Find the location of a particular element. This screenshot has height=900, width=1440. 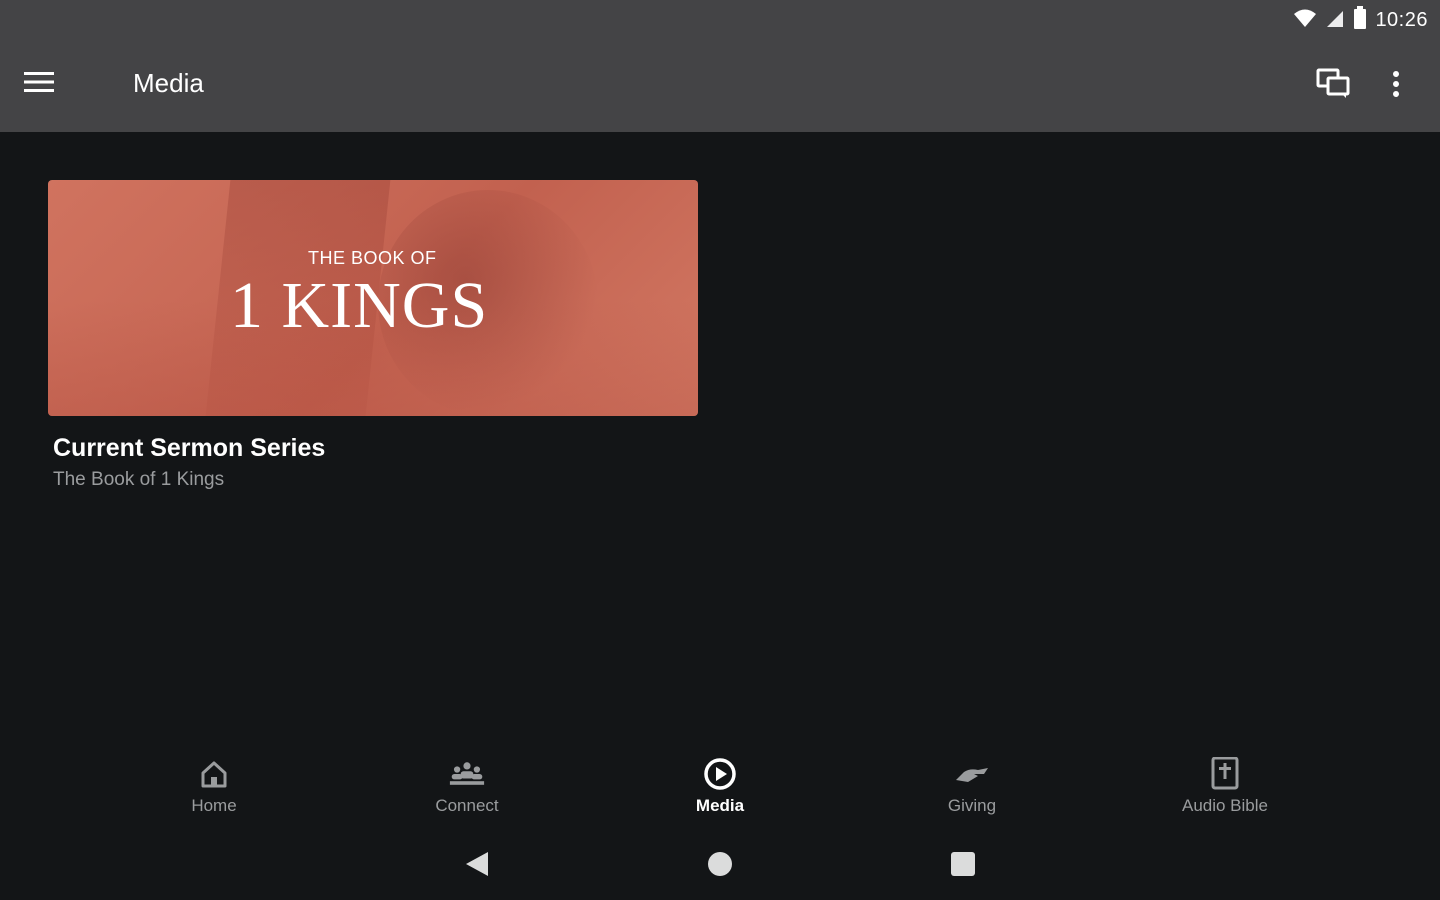

system-recents-button is located at coordinates (963, 866).